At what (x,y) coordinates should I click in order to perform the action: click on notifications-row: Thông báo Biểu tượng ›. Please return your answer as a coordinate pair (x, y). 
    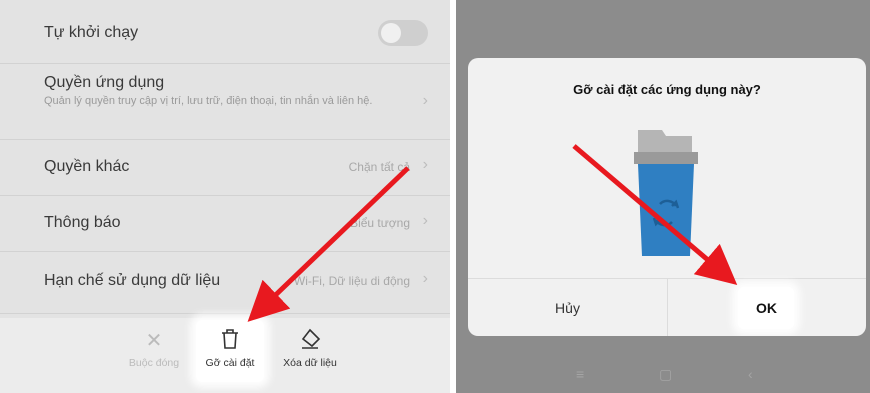
    Looking at the image, I should click on (225, 224).